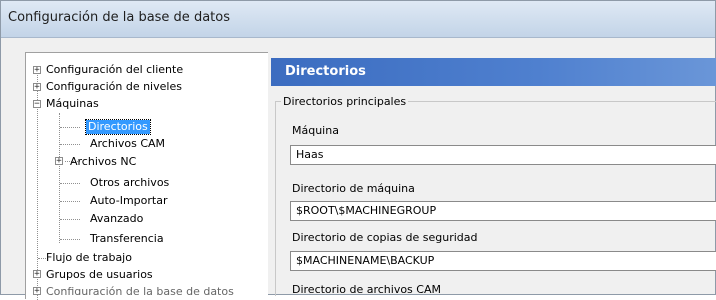 This screenshot has width=716, height=300. What do you see at coordinates (358, 19) in the screenshot?
I see `title-bar: Configuración de la base de datos` at bounding box center [358, 19].